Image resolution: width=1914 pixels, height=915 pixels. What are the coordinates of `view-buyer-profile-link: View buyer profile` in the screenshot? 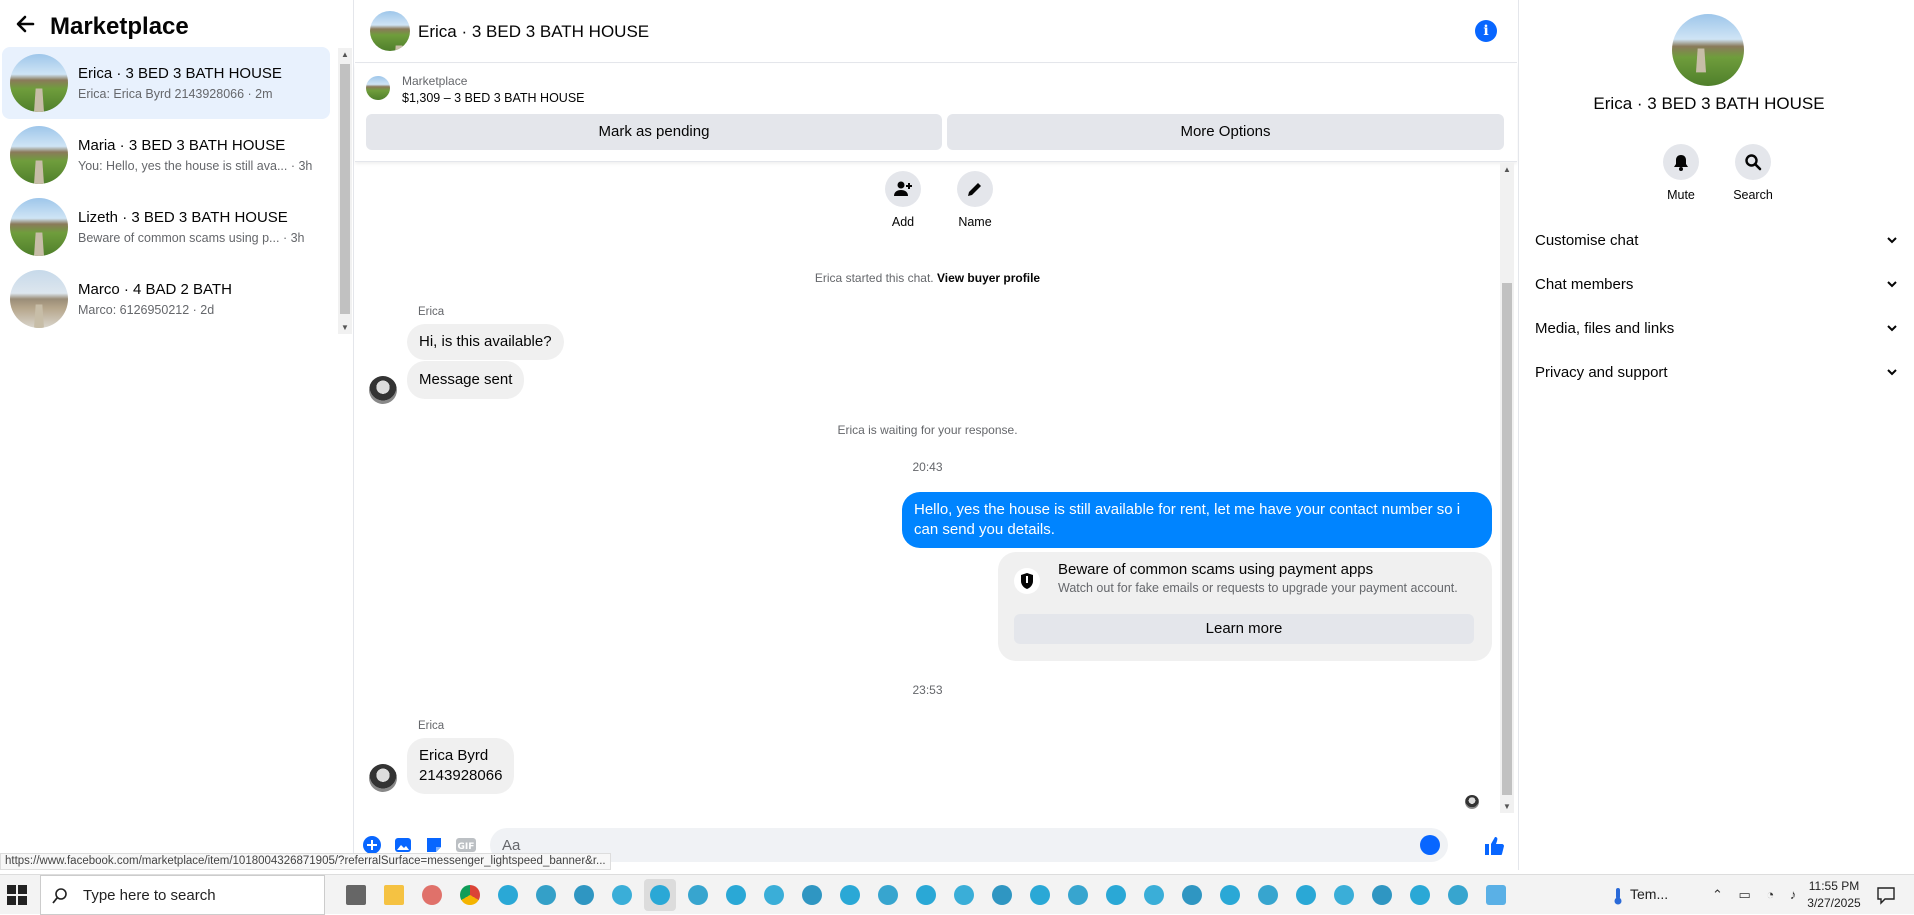 It's located at (988, 278).